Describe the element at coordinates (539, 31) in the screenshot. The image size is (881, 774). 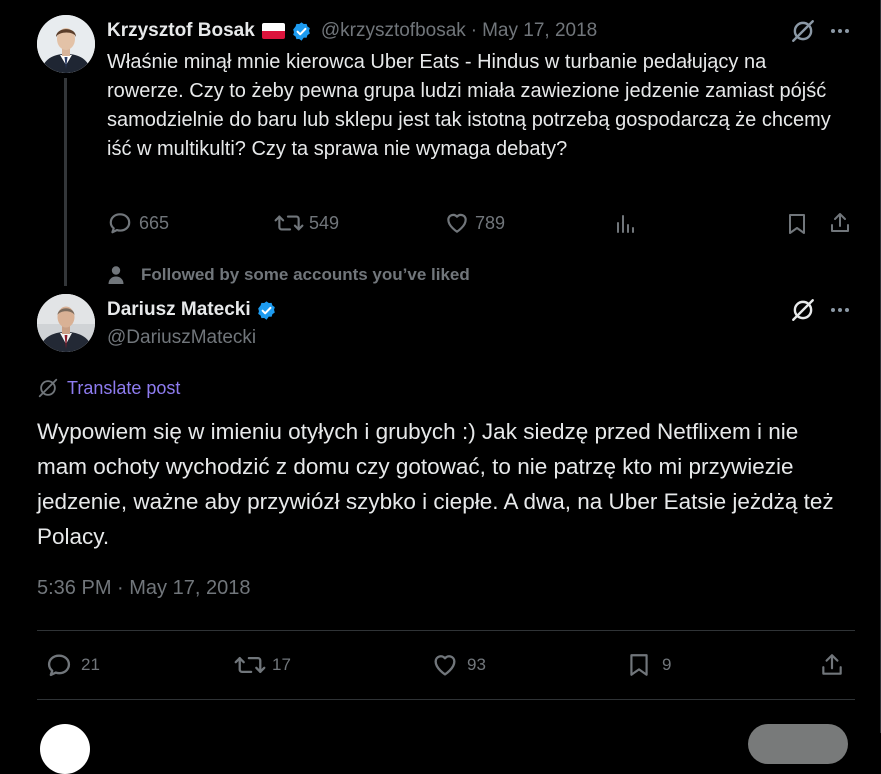
I see `parent-date: May 17, 2018` at that location.